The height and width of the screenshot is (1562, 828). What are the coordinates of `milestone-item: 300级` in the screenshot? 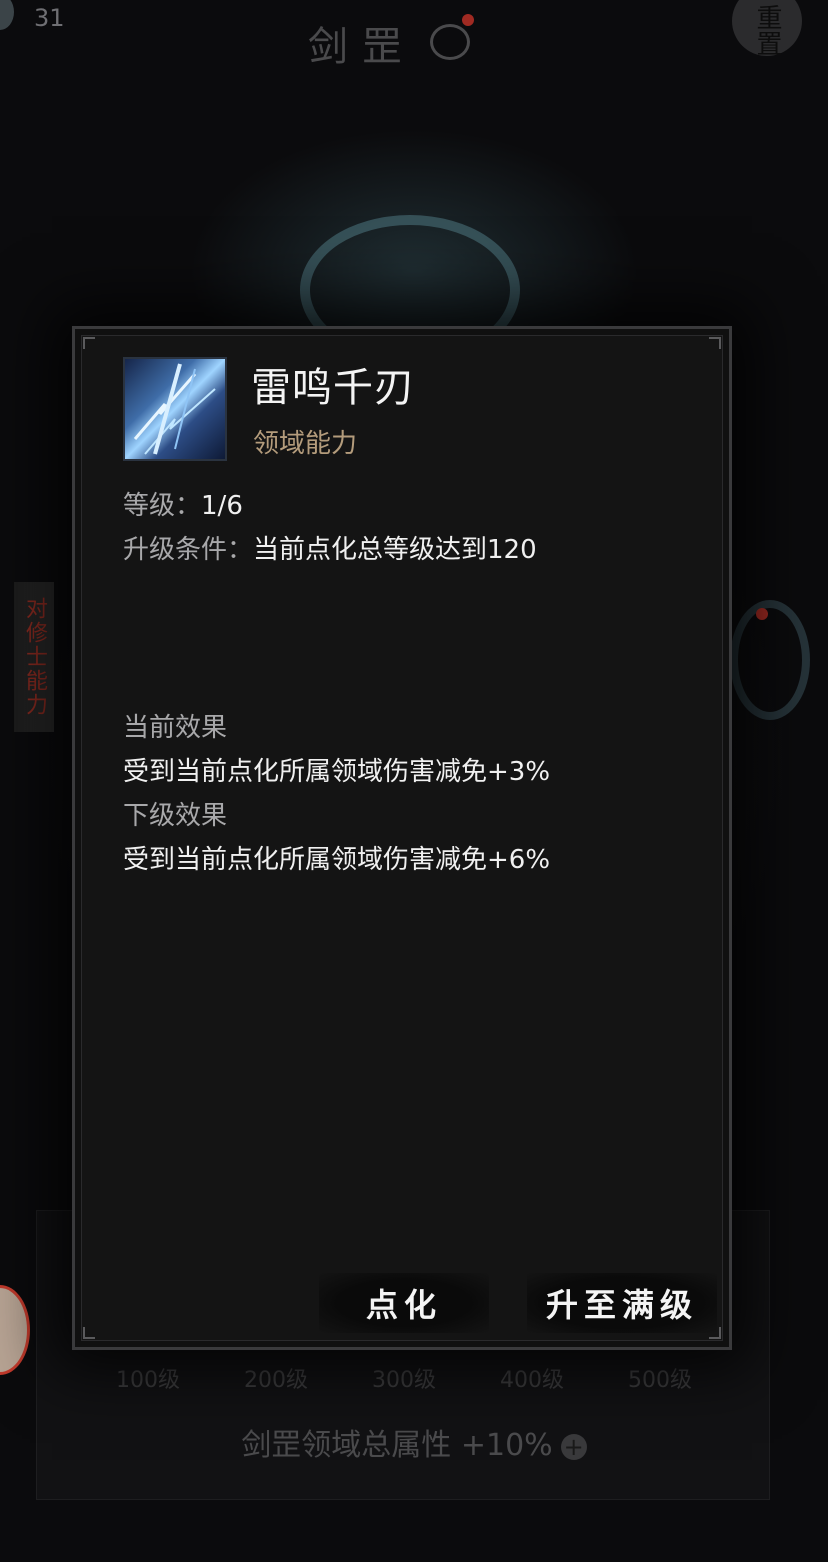 It's located at (404, 1380).